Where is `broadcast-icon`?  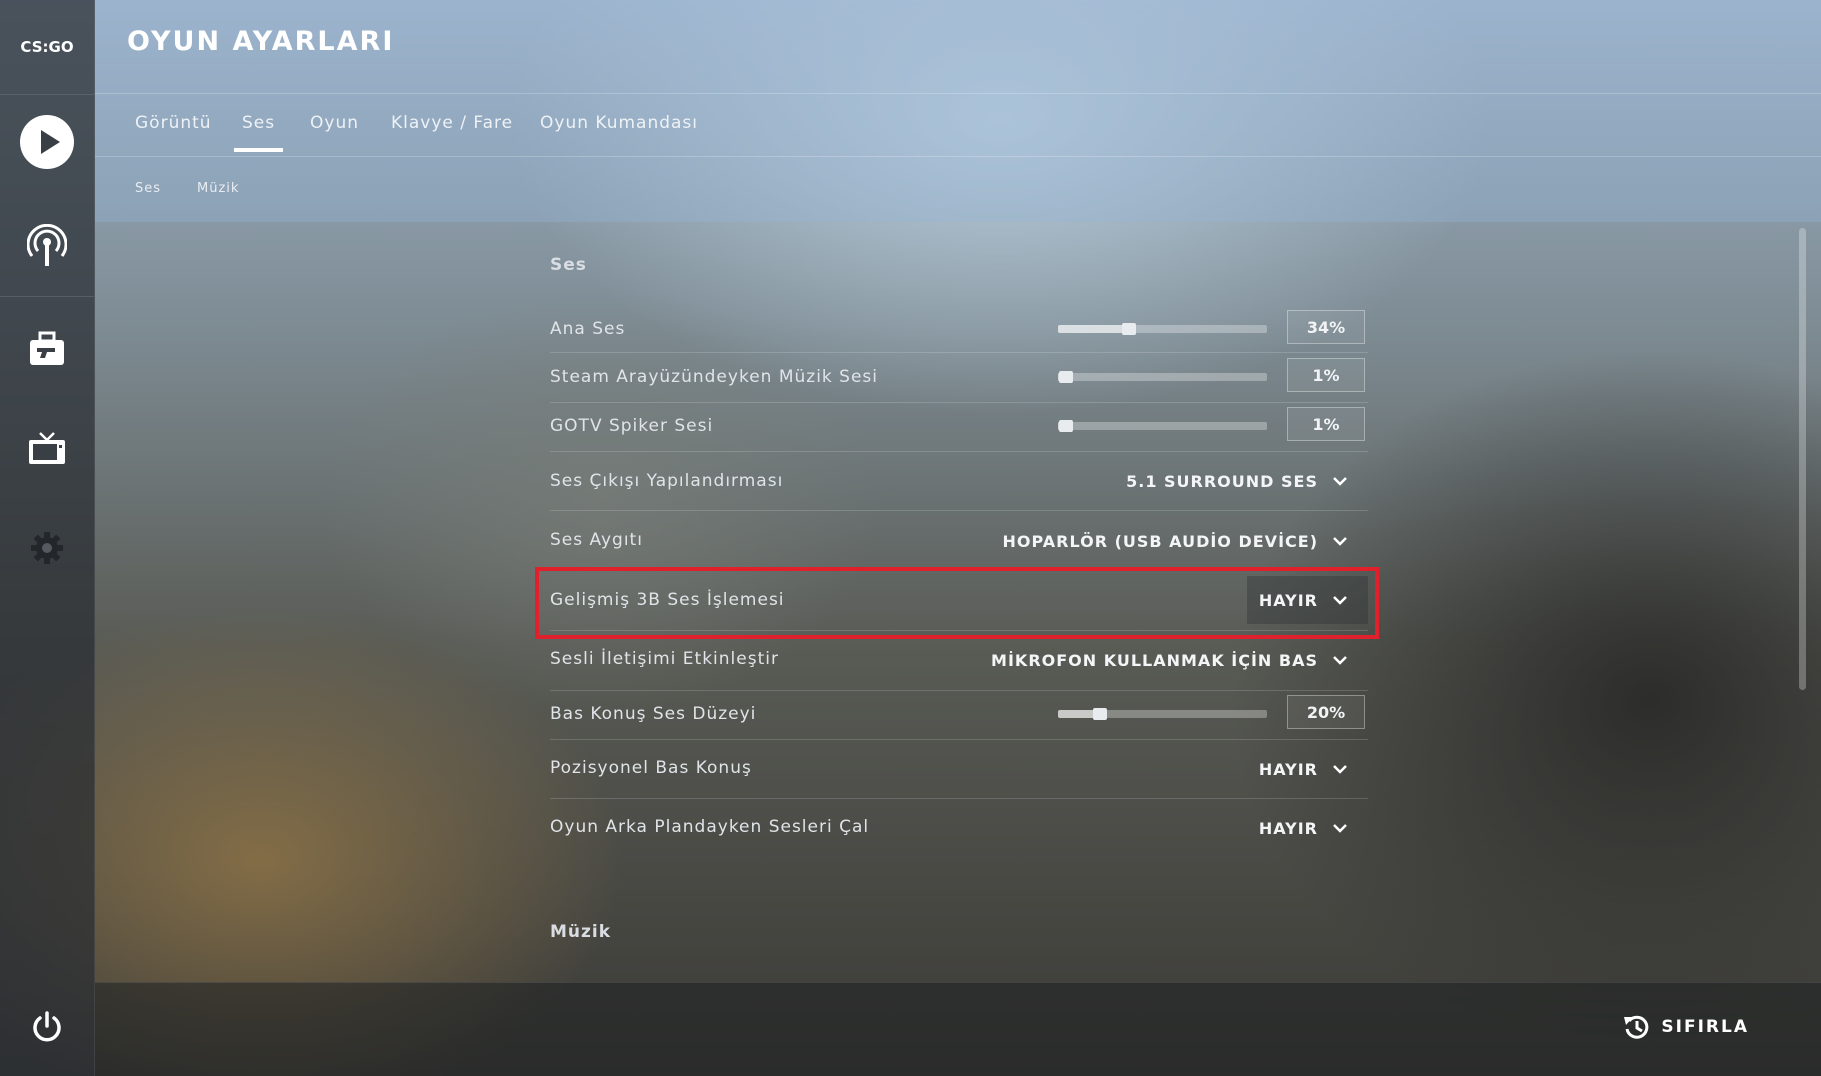 broadcast-icon is located at coordinates (47, 245).